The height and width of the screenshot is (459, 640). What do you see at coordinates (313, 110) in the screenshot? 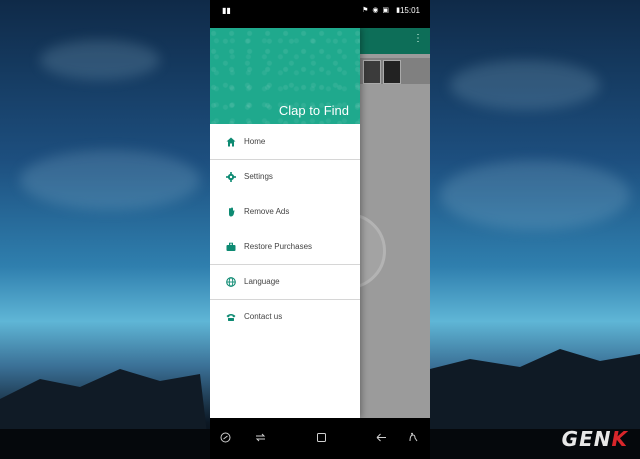
I see `drawer-title: Clap to Find` at bounding box center [313, 110].